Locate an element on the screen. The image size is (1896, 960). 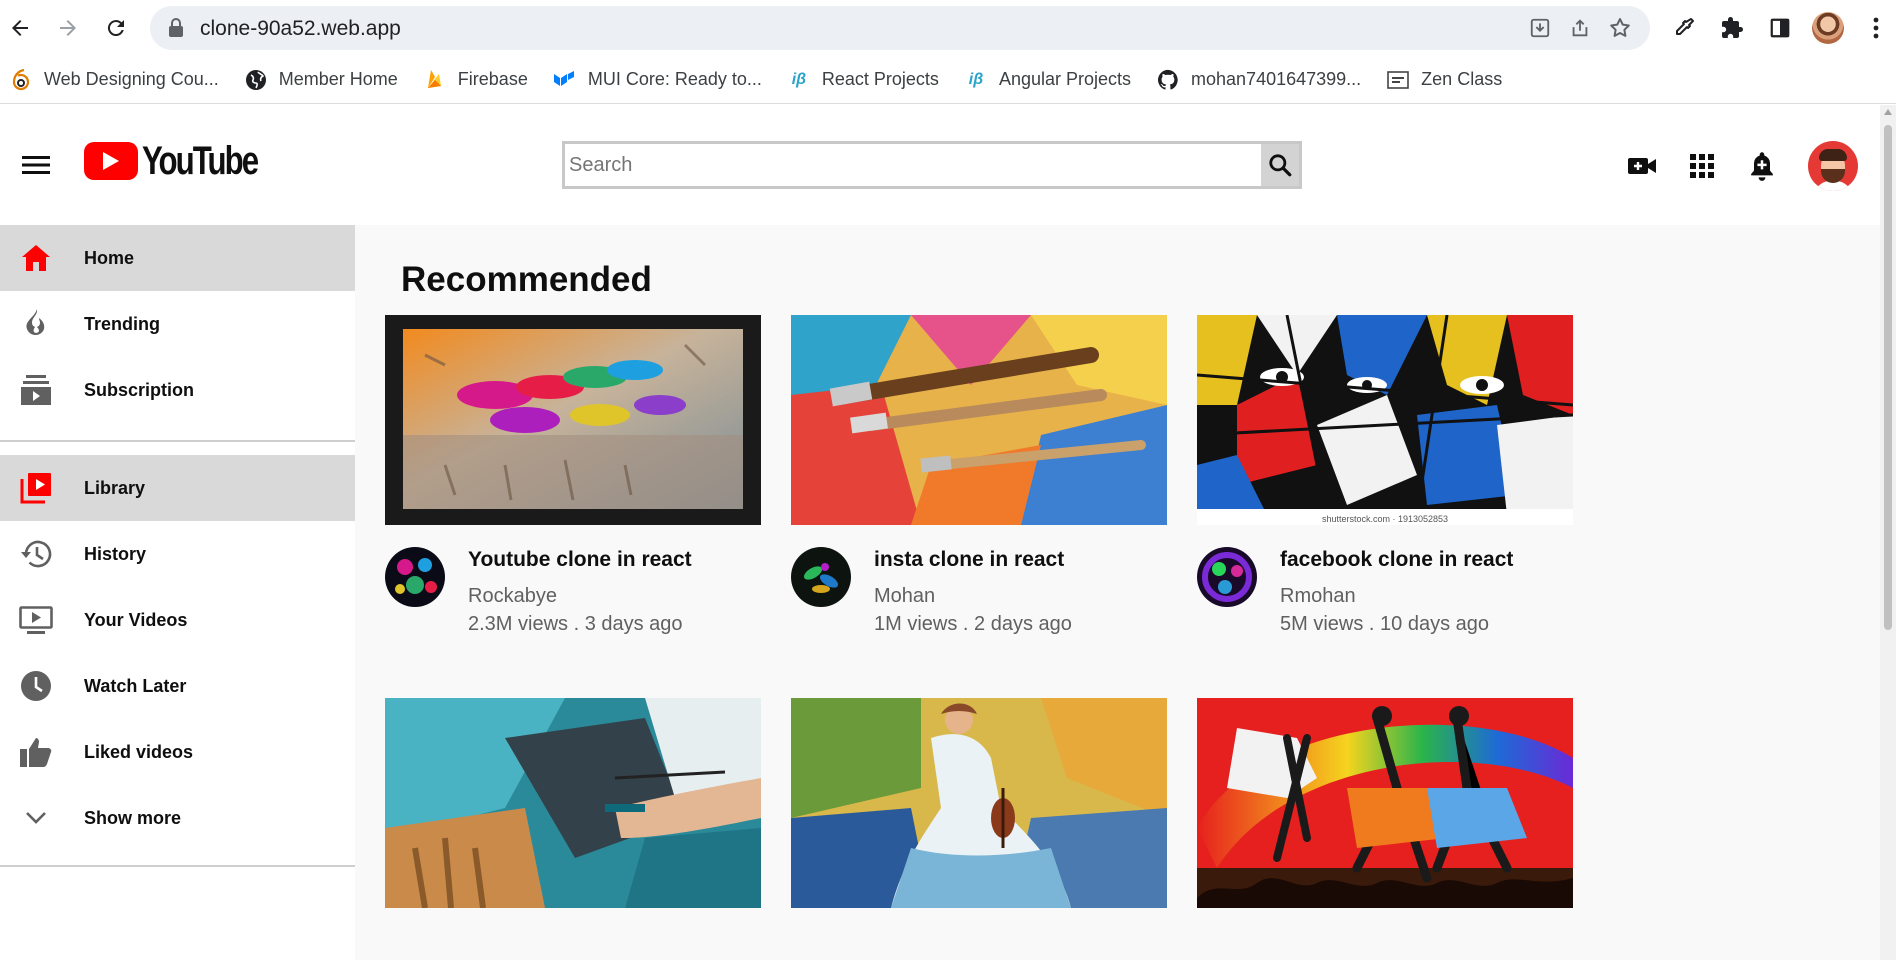
logo-text: YouTube is located at coordinates (200, 160).